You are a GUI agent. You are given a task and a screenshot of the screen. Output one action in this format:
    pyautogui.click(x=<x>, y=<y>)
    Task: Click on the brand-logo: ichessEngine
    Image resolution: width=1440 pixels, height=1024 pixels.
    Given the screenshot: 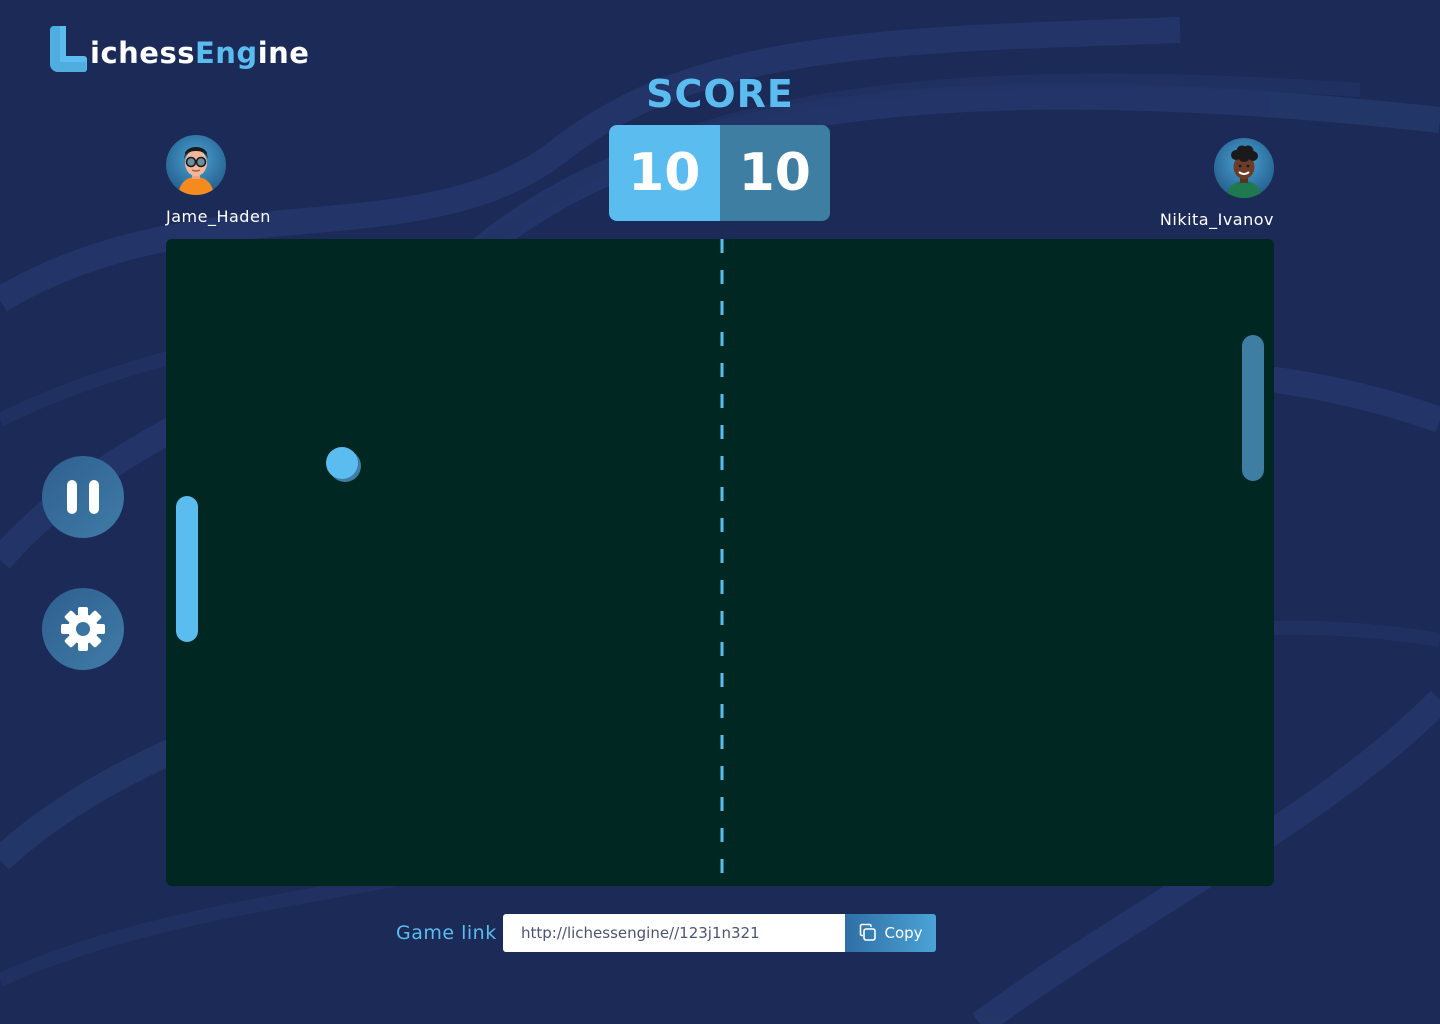 What is the action you would take?
    pyautogui.click(x=179, y=44)
    